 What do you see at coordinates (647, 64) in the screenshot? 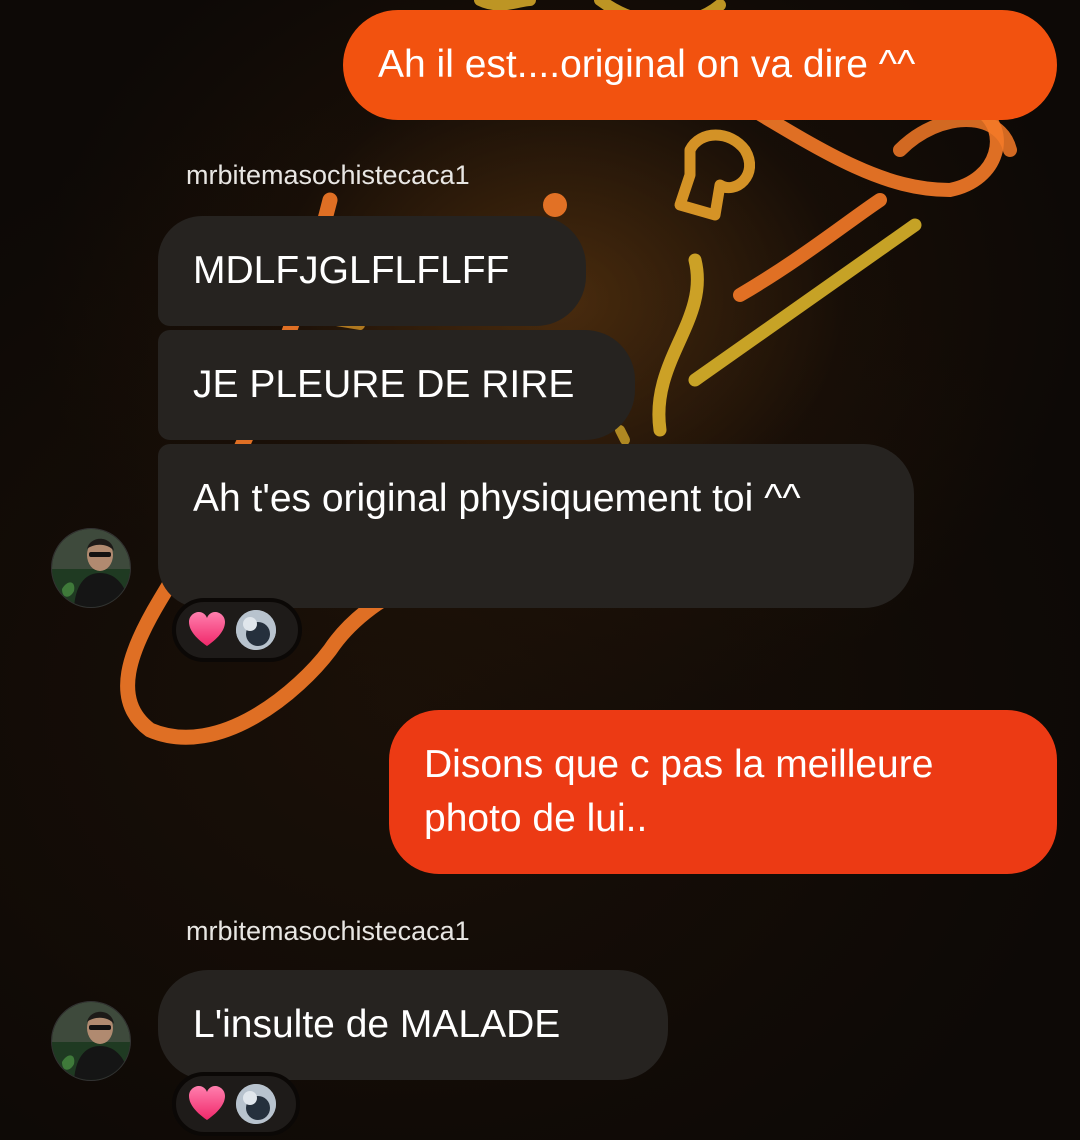
I see `message-text: Ah il est....original on va dire ^^` at bounding box center [647, 64].